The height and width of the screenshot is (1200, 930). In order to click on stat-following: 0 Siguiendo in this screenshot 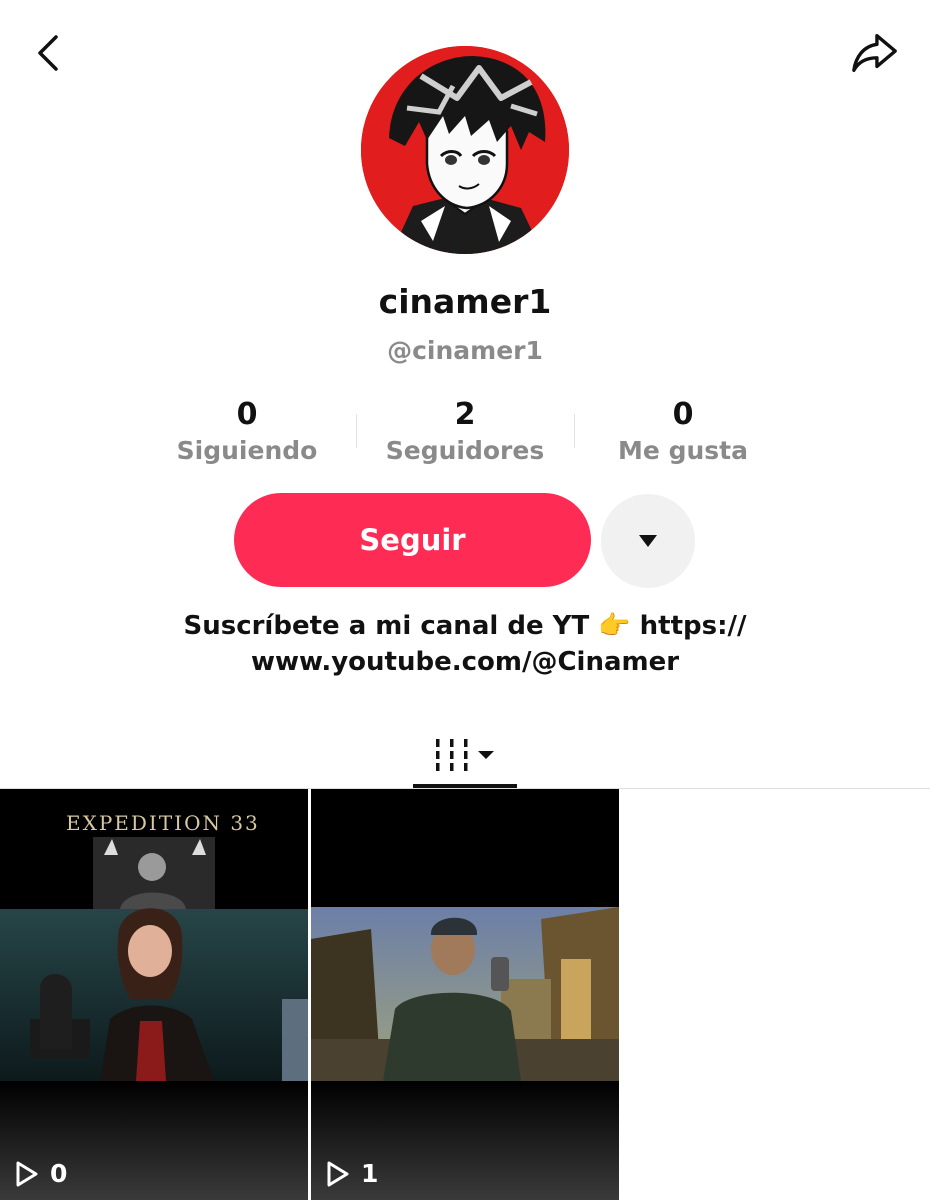, I will do `click(247, 436)`.